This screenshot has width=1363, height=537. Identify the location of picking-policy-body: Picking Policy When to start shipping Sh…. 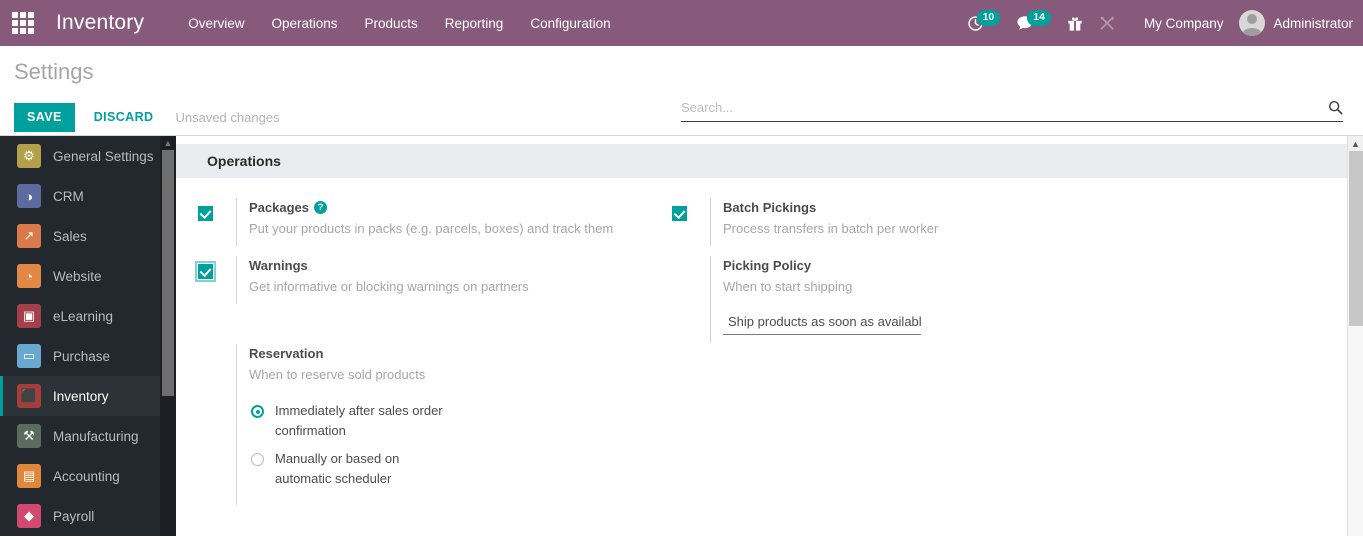
(928, 299).